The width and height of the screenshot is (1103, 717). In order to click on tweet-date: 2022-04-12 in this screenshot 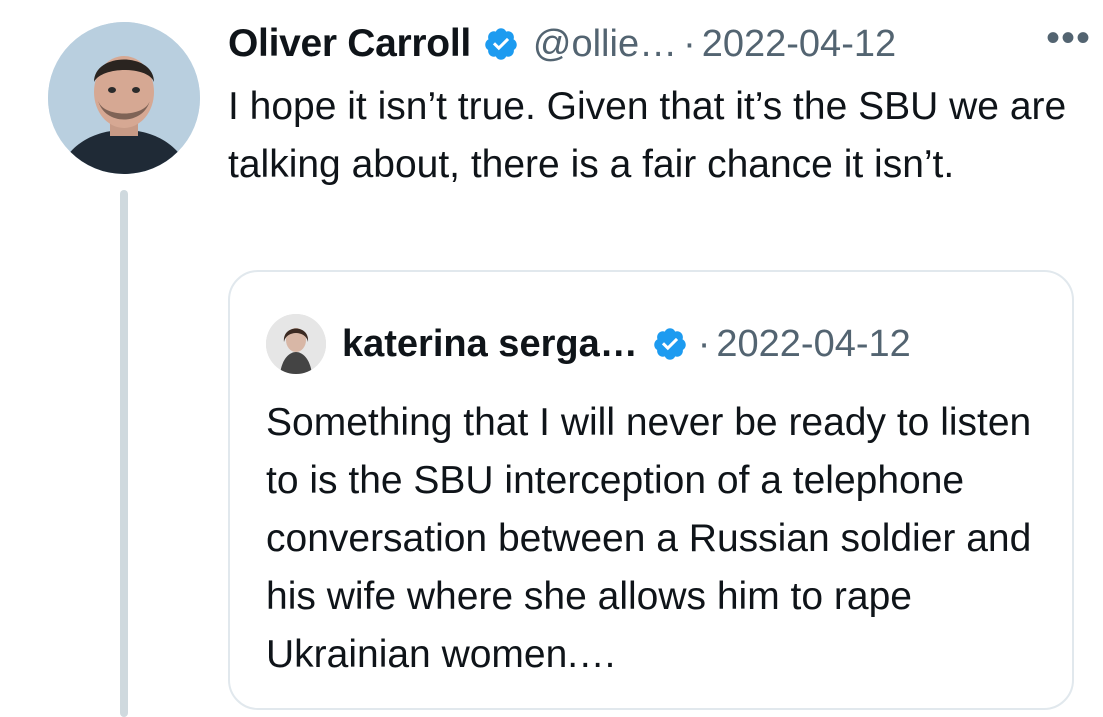, I will do `click(799, 44)`.